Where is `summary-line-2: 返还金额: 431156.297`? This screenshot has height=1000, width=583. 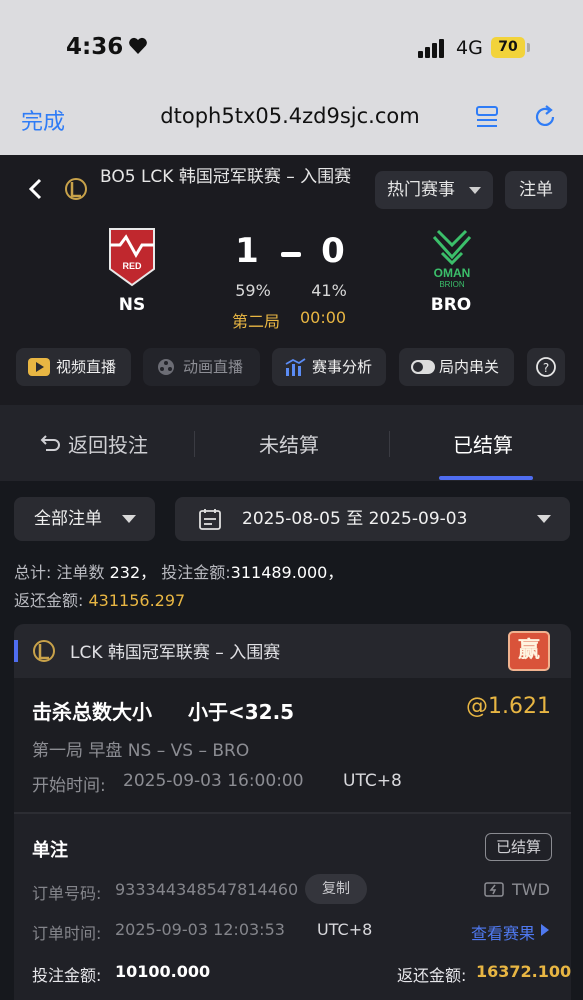 summary-line-2: 返还金额: 431156.297 is located at coordinates (99, 599).